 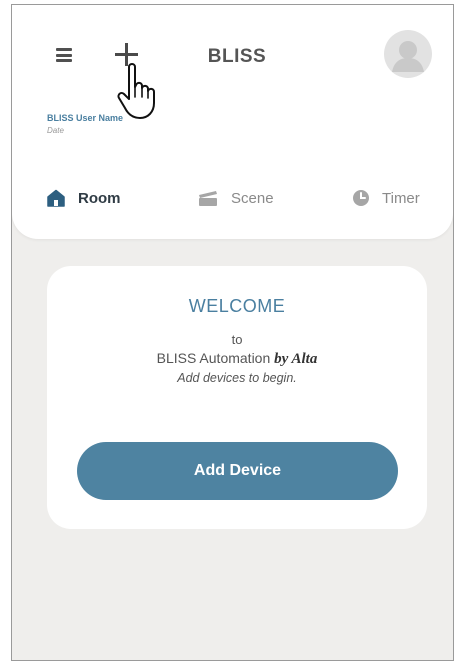 What do you see at coordinates (408, 54) in the screenshot?
I see `user-avatar-icon` at bounding box center [408, 54].